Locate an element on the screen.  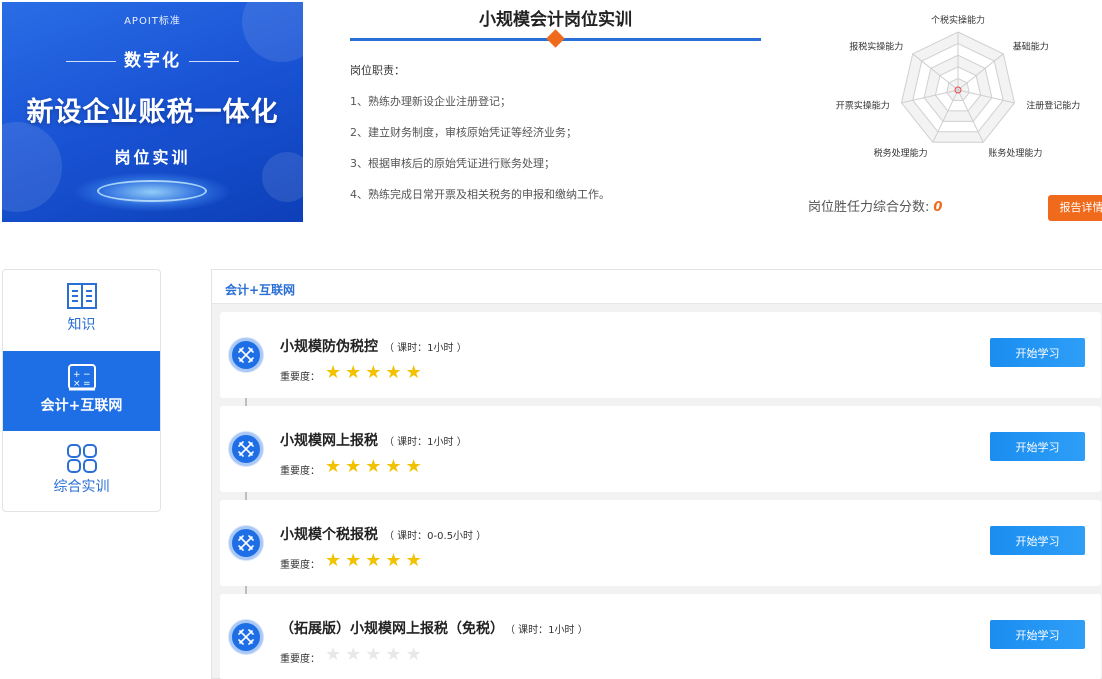
radar-axis-label: 个税实操能力 is located at coordinates (958, 20).